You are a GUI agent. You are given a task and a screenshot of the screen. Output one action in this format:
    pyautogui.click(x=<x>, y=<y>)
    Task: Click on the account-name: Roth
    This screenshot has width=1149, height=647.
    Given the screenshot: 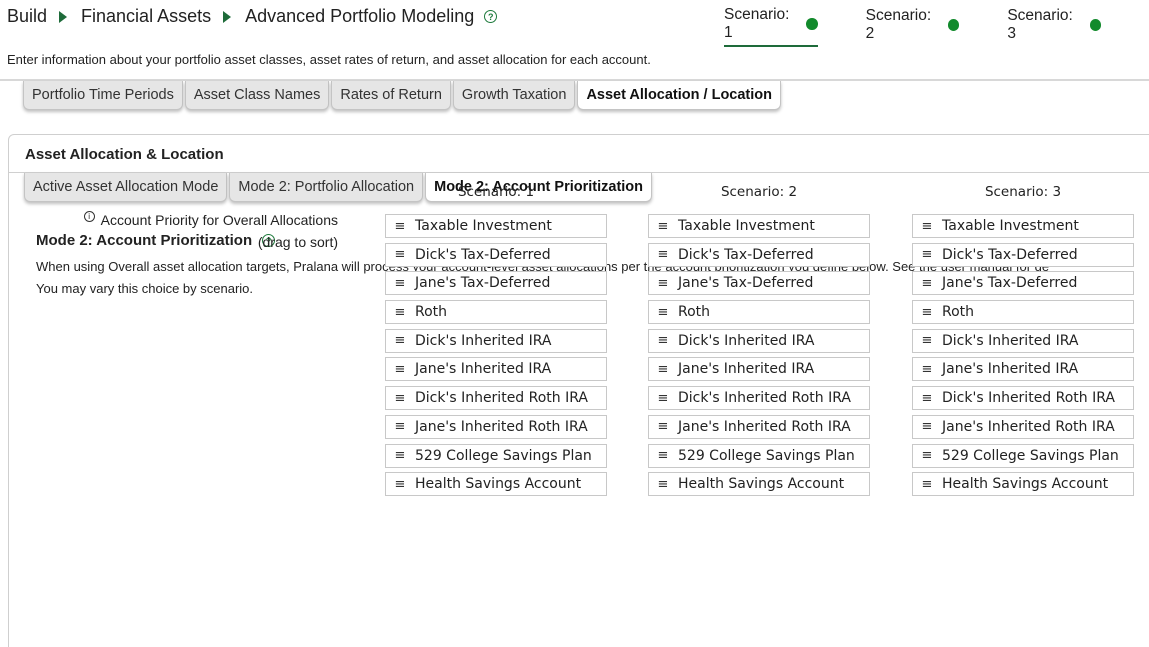 What is the action you would take?
    pyautogui.click(x=958, y=312)
    